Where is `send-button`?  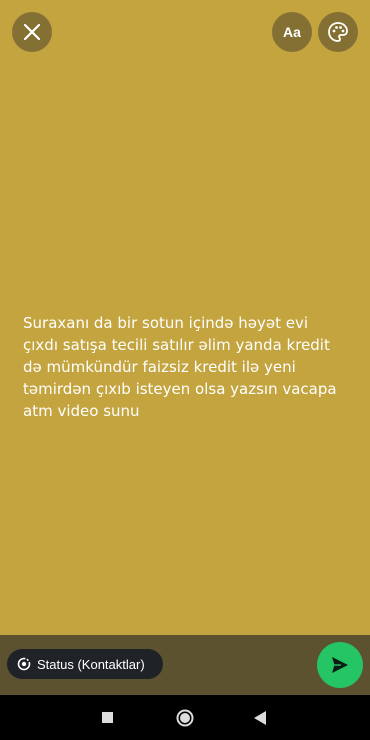
send-button is located at coordinates (340, 665).